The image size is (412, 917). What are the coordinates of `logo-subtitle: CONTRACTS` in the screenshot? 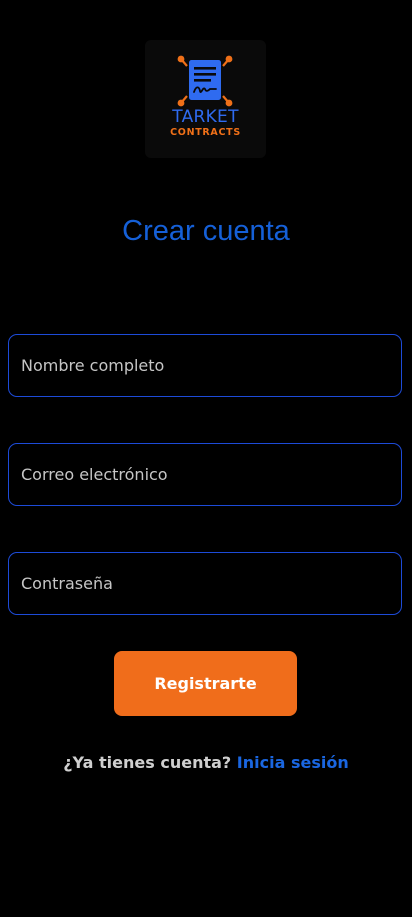 It's located at (205, 132).